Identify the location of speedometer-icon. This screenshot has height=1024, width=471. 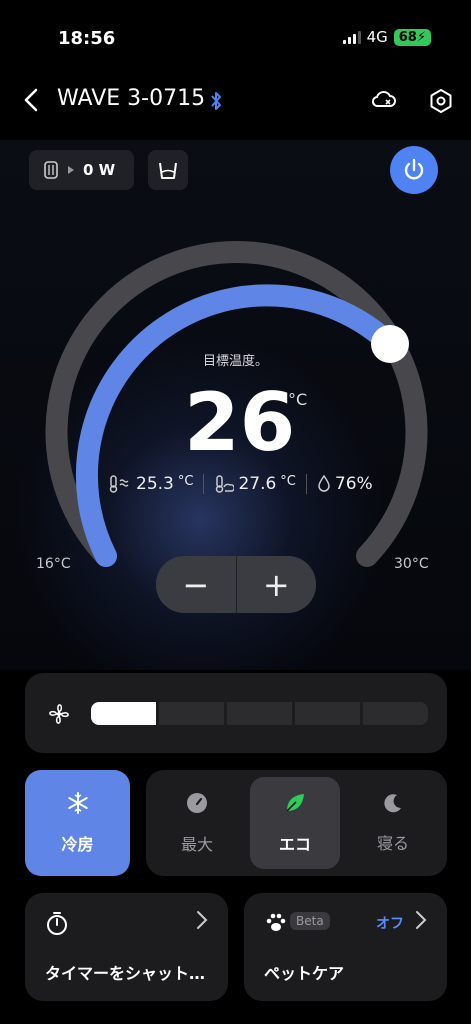
(197, 803).